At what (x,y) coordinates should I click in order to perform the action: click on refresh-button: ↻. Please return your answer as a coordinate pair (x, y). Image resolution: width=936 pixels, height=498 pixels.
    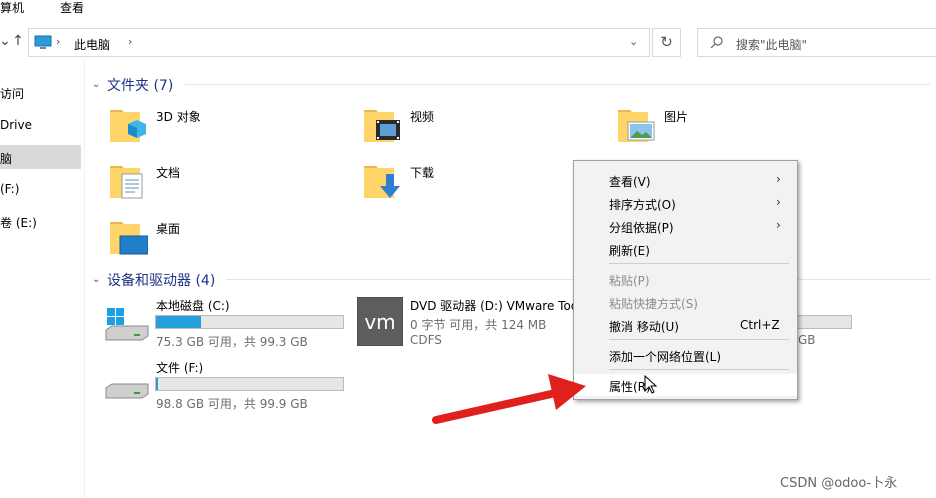
    Looking at the image, I should click on (666, 42).